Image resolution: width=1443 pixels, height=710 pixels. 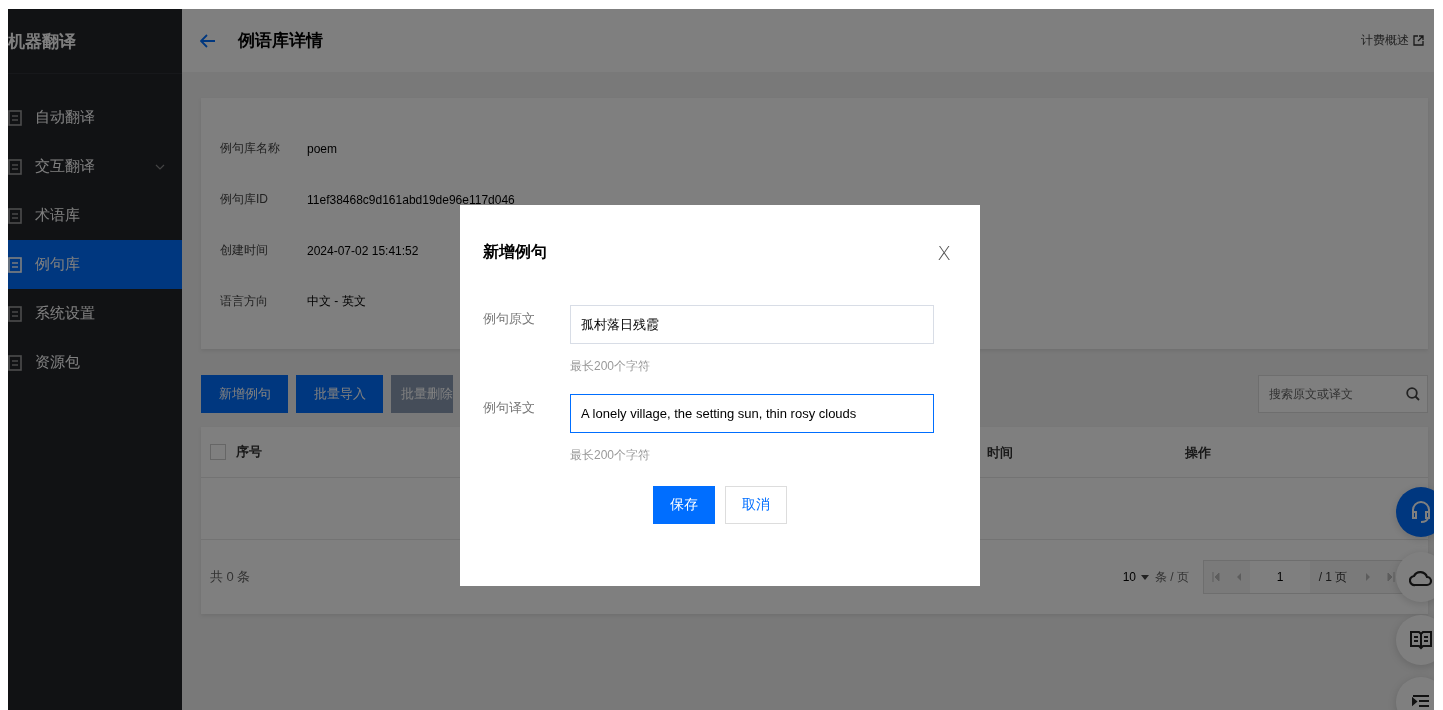 I want to click on field-label: 例句原文, so click(x=509, y=319).